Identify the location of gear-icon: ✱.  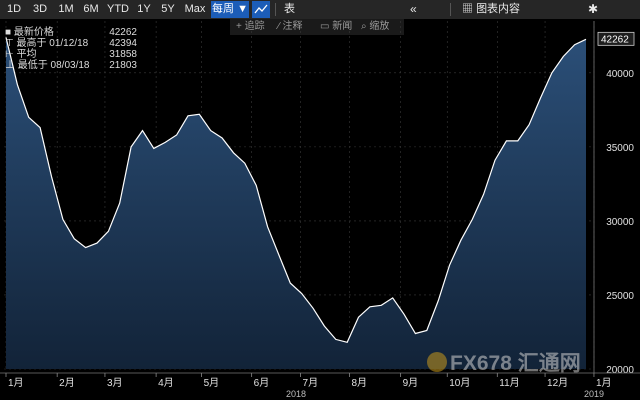
(593, 9).